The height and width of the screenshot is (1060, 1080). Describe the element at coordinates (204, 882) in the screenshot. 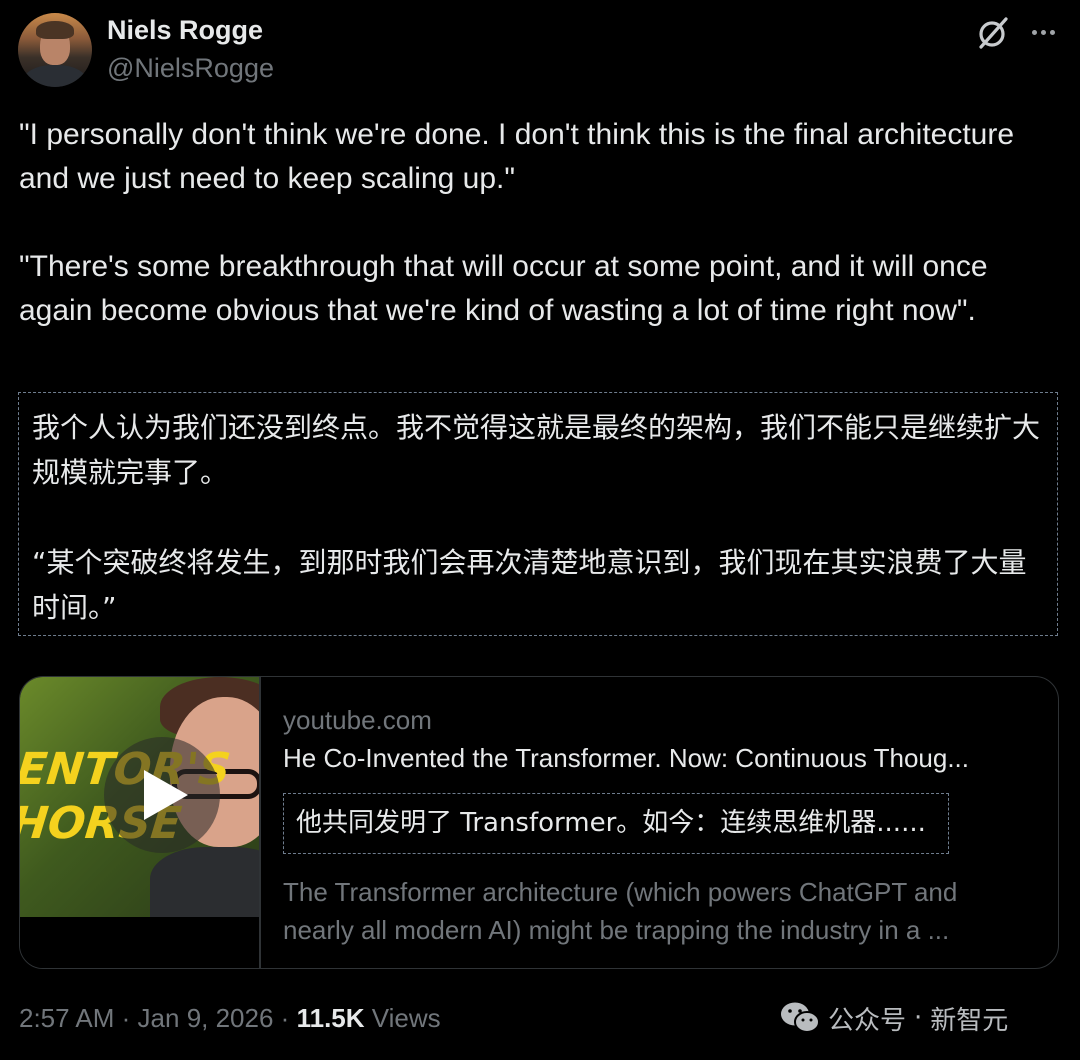

I see `thumbnail-shirt` at that location.